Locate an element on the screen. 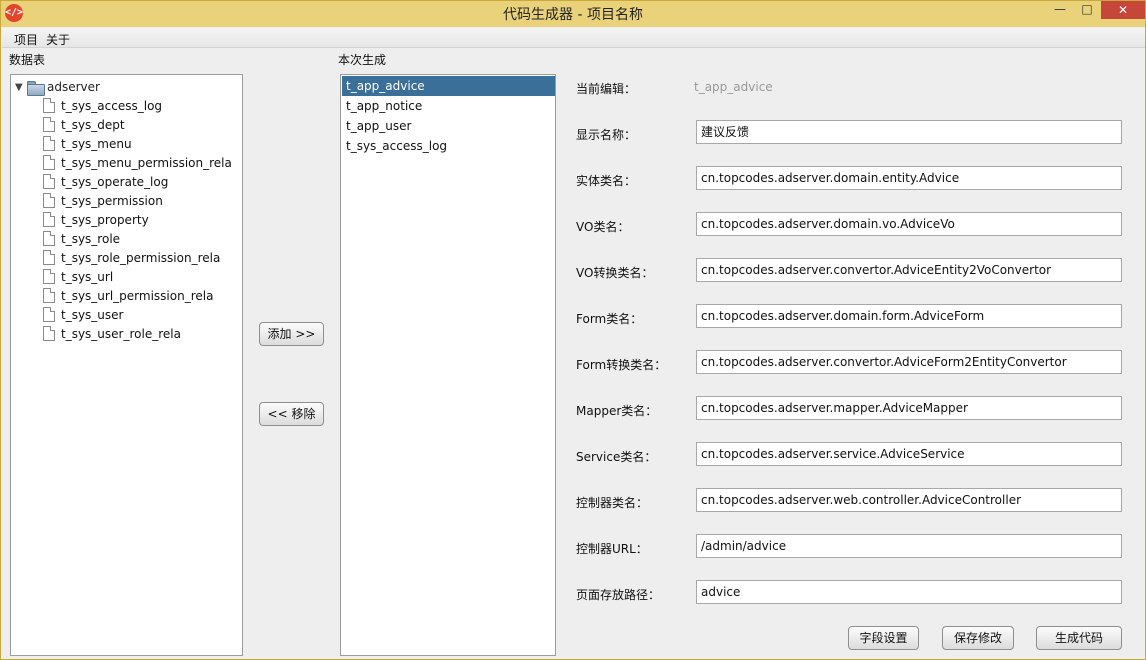 This screenshot has height=660, width=1146. field-settings-button: 字段设置 is located at coordinates (883, 638).